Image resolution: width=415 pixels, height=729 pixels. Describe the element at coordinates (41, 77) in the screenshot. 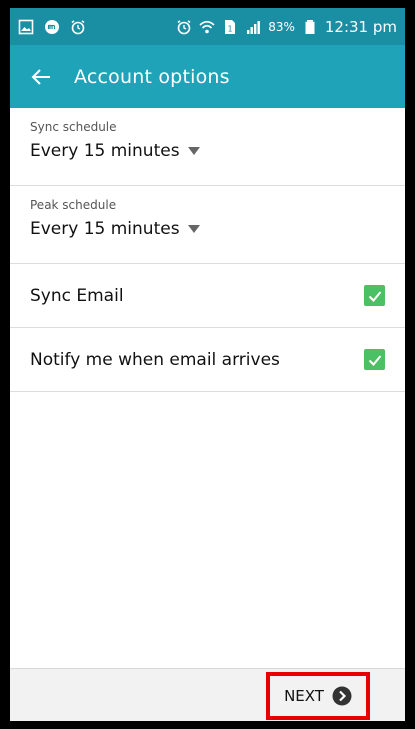

I see `back-arrow-icon` at that location.